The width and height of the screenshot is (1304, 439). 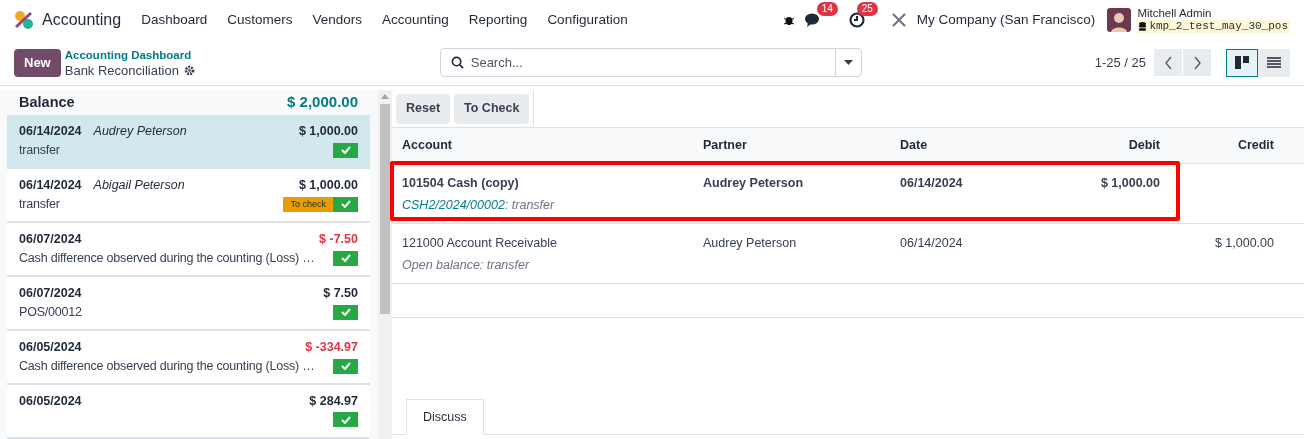 What do you see at coordinates (445, 417) in the screenshot?
I see `discuss-tab: Discuss` at bounding box center [445, 417].